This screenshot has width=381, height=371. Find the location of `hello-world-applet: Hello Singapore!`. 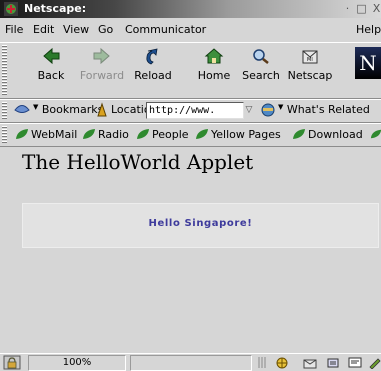

hello-world-applet: Hello Singapore! is located at coordinates (200, 225).